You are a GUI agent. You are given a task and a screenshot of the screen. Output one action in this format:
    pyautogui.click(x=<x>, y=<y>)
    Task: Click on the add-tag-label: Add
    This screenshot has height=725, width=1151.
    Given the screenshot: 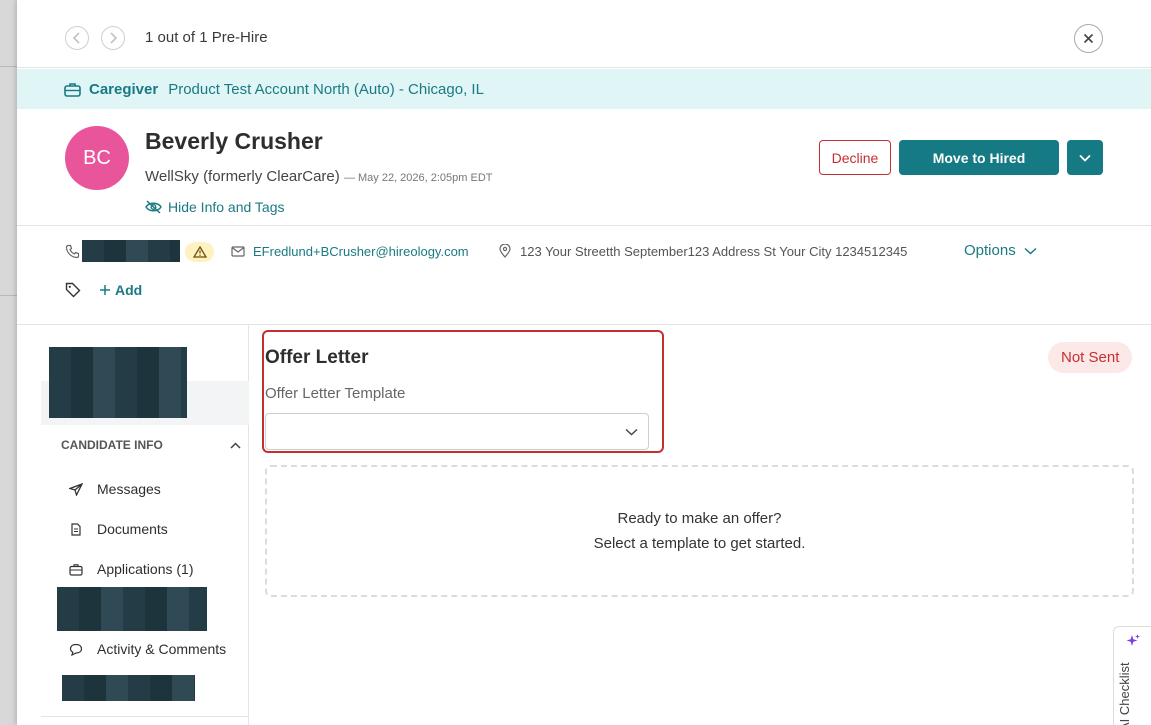 What is the action you would take?
    pyautogui.click(x=129, y=290)
    